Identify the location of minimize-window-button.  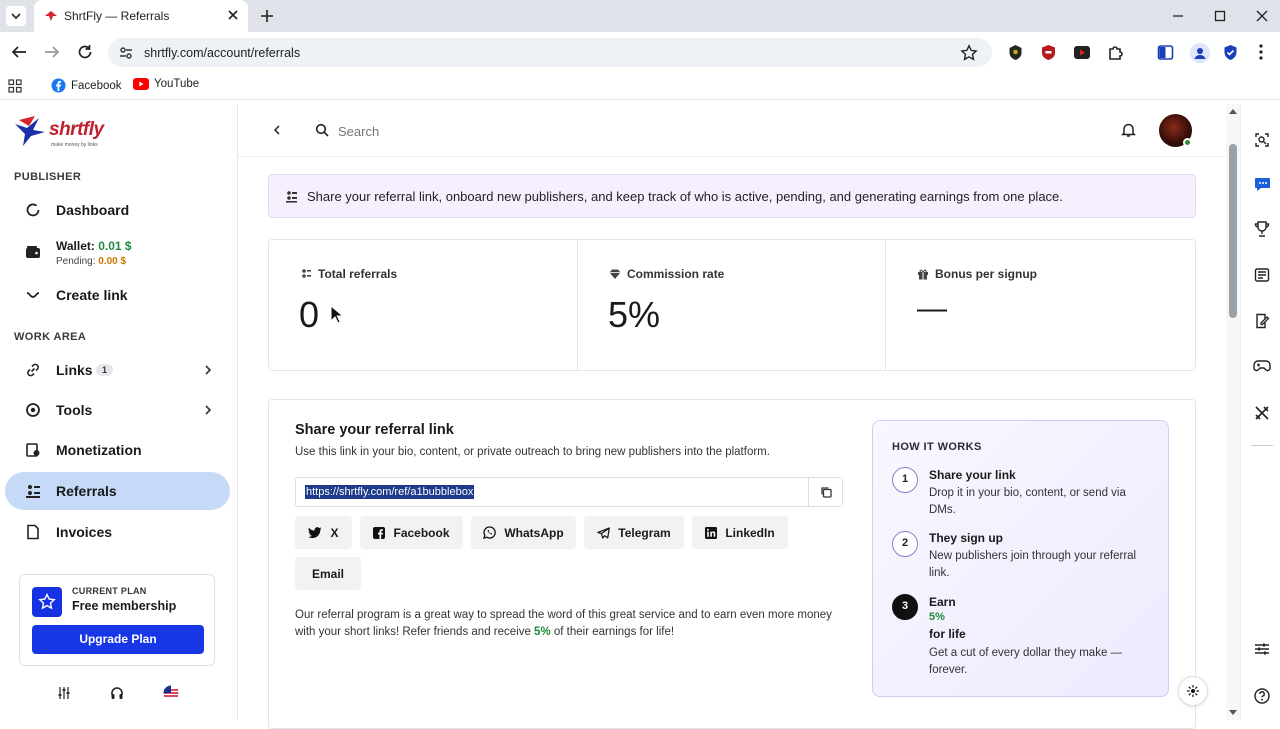
(1178, 16).